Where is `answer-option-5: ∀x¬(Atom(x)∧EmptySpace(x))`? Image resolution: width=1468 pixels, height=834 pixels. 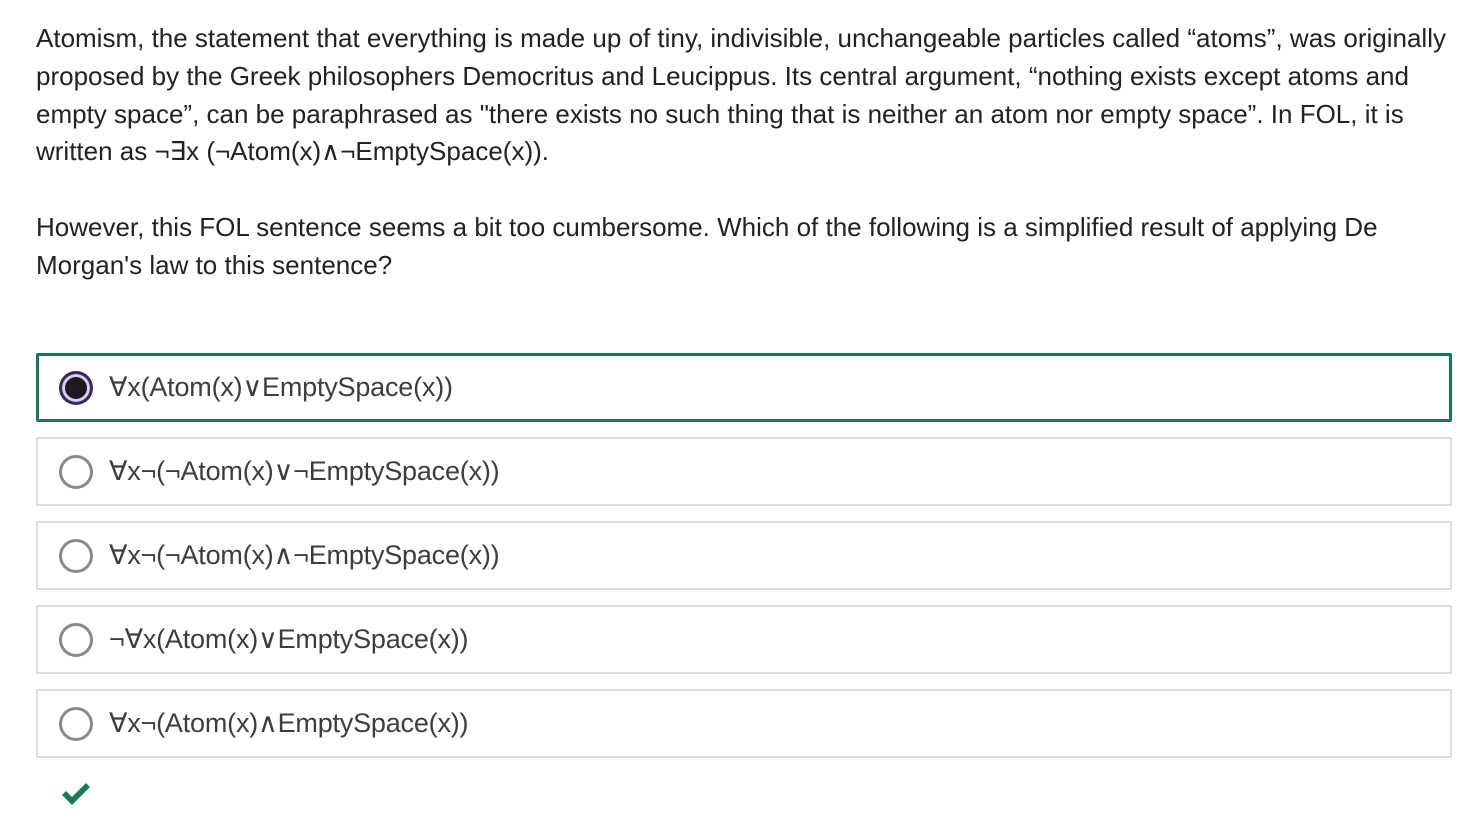
answer-option-5: ∀x¬(Atom(x)∧EmptySpace(x)) is located at coordinates (744, 723).